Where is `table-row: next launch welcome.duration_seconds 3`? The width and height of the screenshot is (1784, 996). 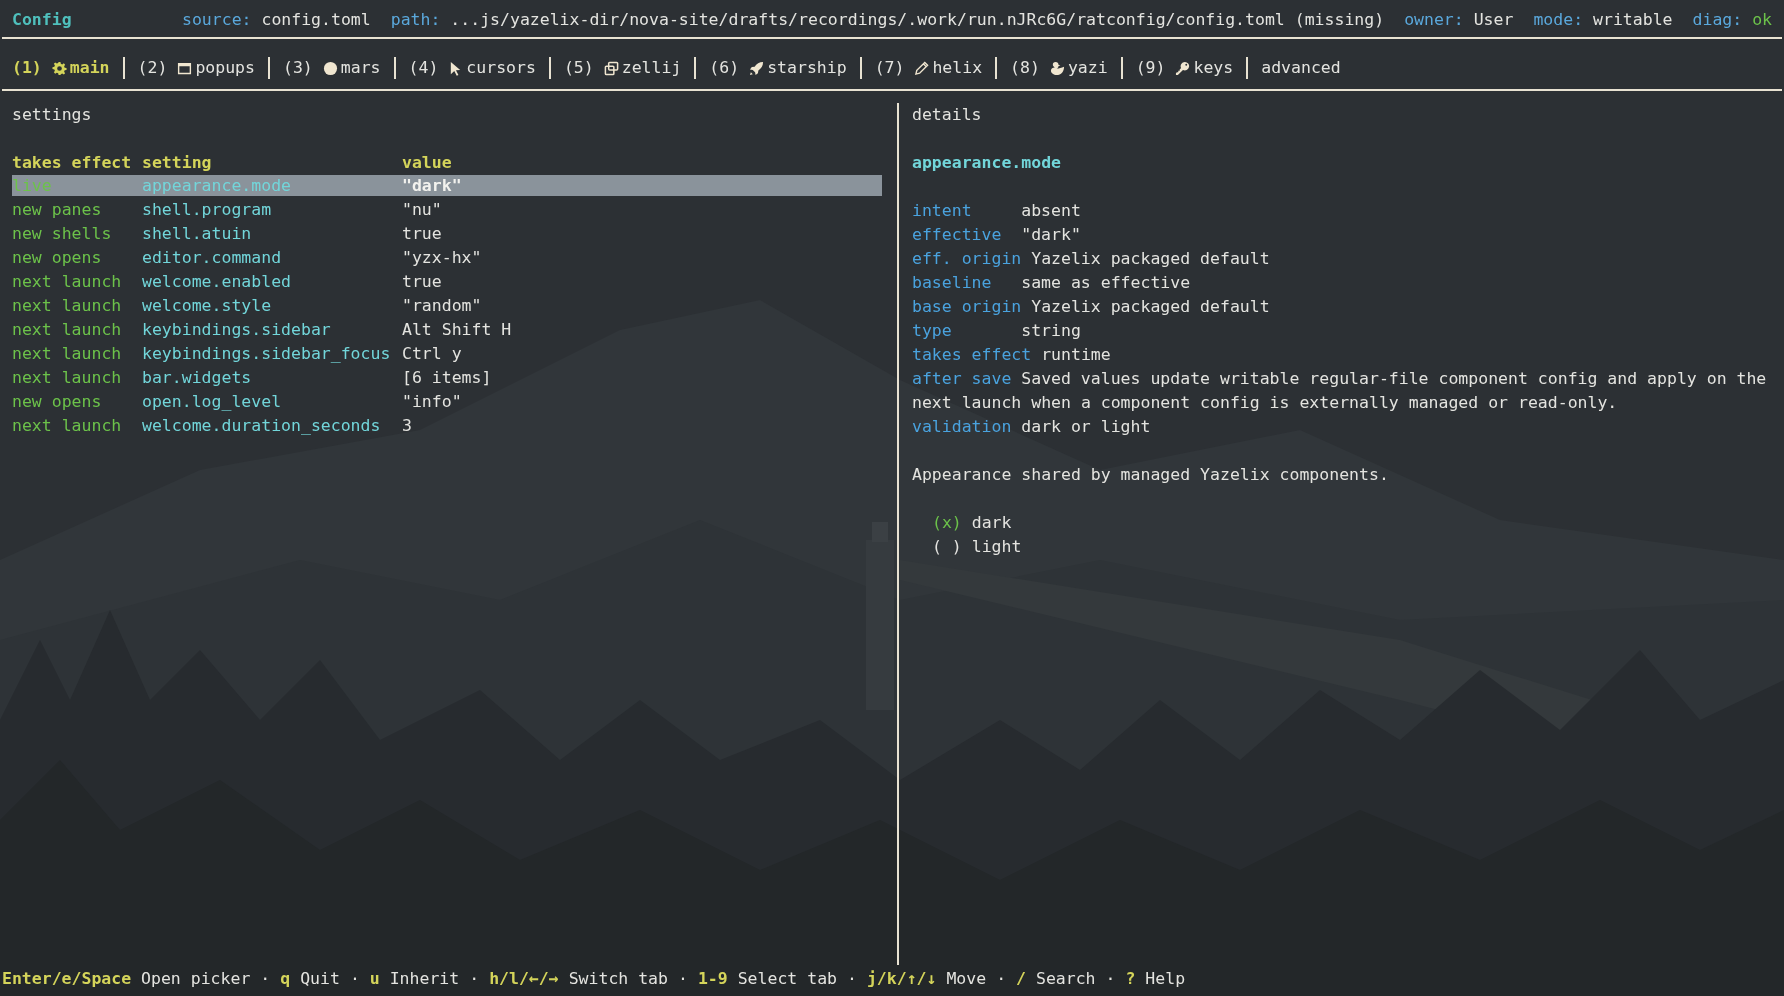 table-row: next launch welcome.duration_seconds 3 is located at coordinates (447, 425).